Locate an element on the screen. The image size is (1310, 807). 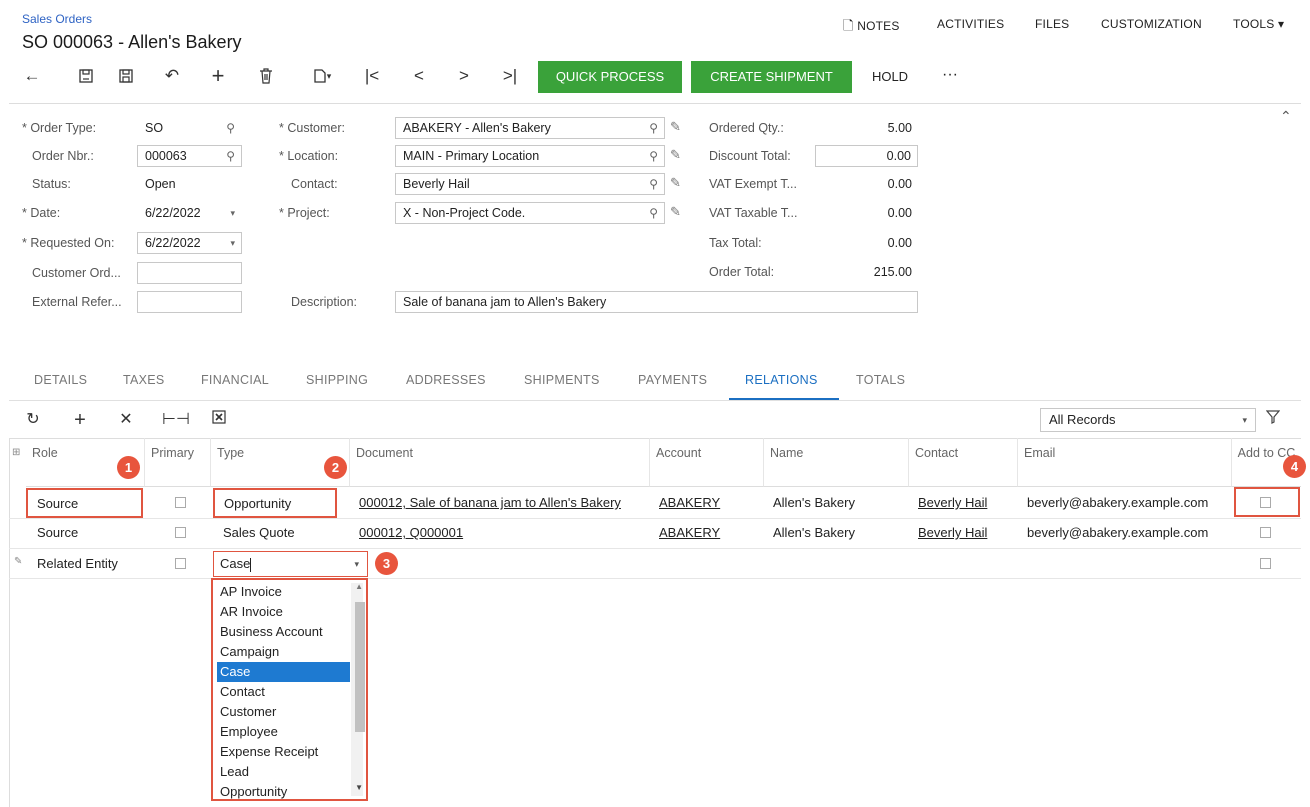
more-actions-button: ··· is located at coordinates (950, 77).